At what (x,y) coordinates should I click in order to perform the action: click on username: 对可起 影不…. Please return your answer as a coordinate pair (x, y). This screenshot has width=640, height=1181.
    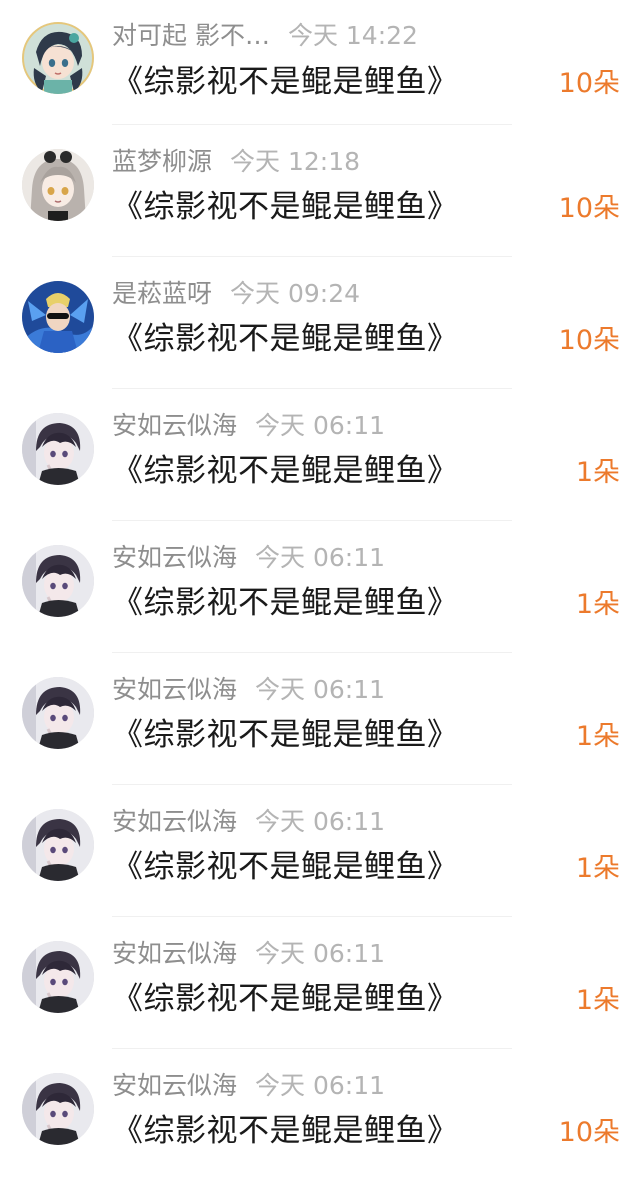
    Looking at the image, I should click on (191, 35).